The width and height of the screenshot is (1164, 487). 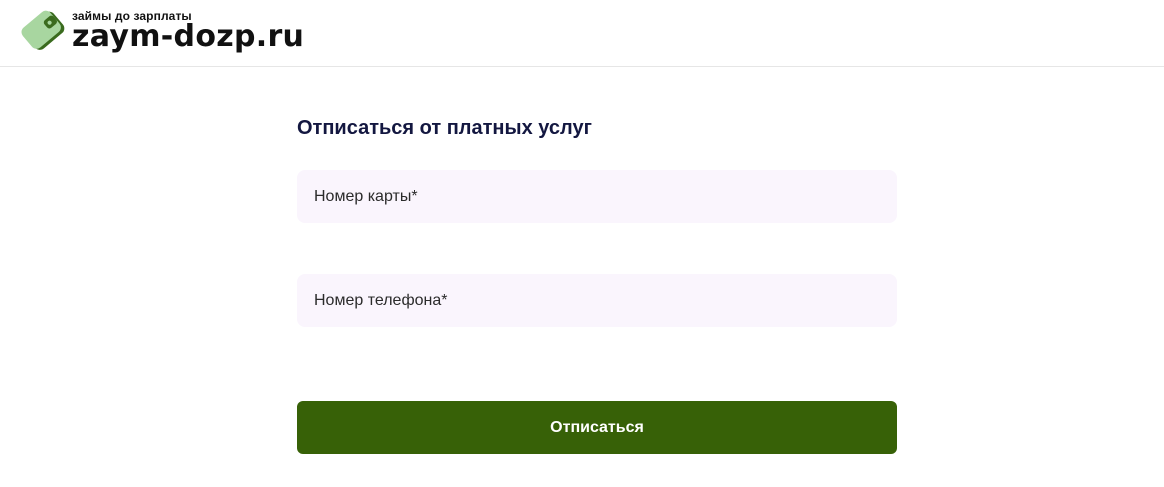 What do you see at coordinates (188, 36) in the screenshot?
I see `logo-name: zaym-dozp.ru` at bounding box center [188, 36].